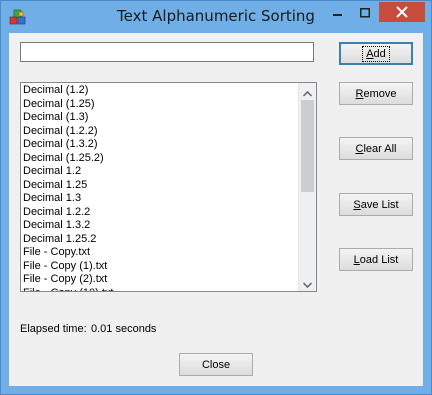  I want to click on list-item: Decimal 1.2.2, so click(160, 213).